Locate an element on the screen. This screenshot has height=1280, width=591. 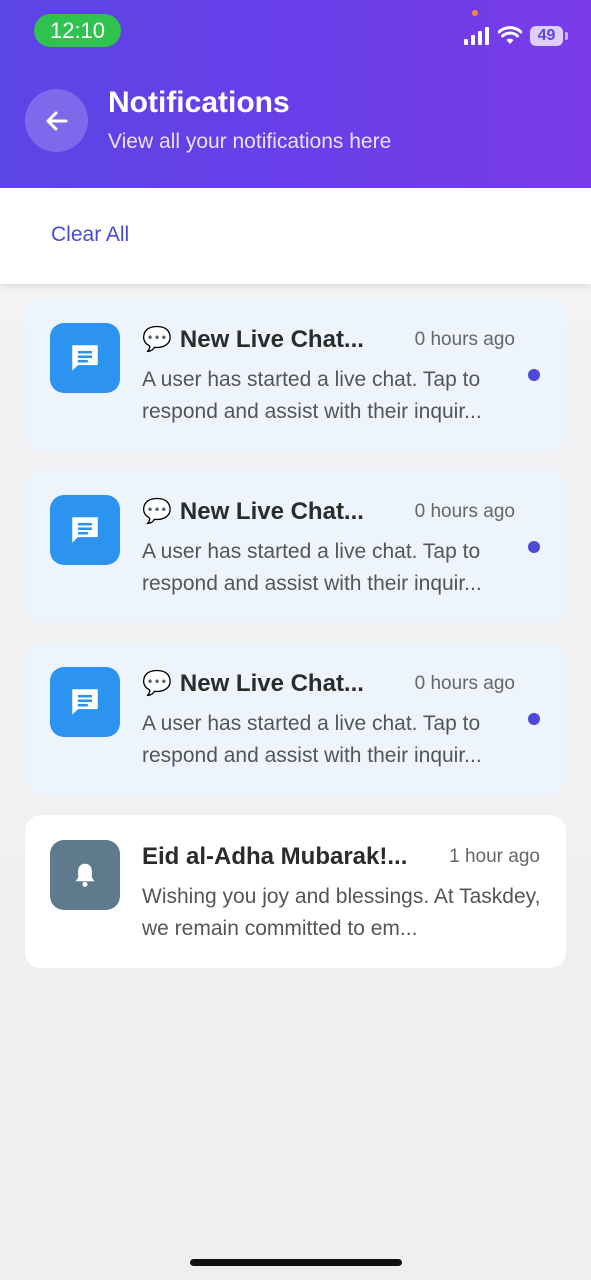
battery-indicator: 49 is located at coordinates (546, 36).